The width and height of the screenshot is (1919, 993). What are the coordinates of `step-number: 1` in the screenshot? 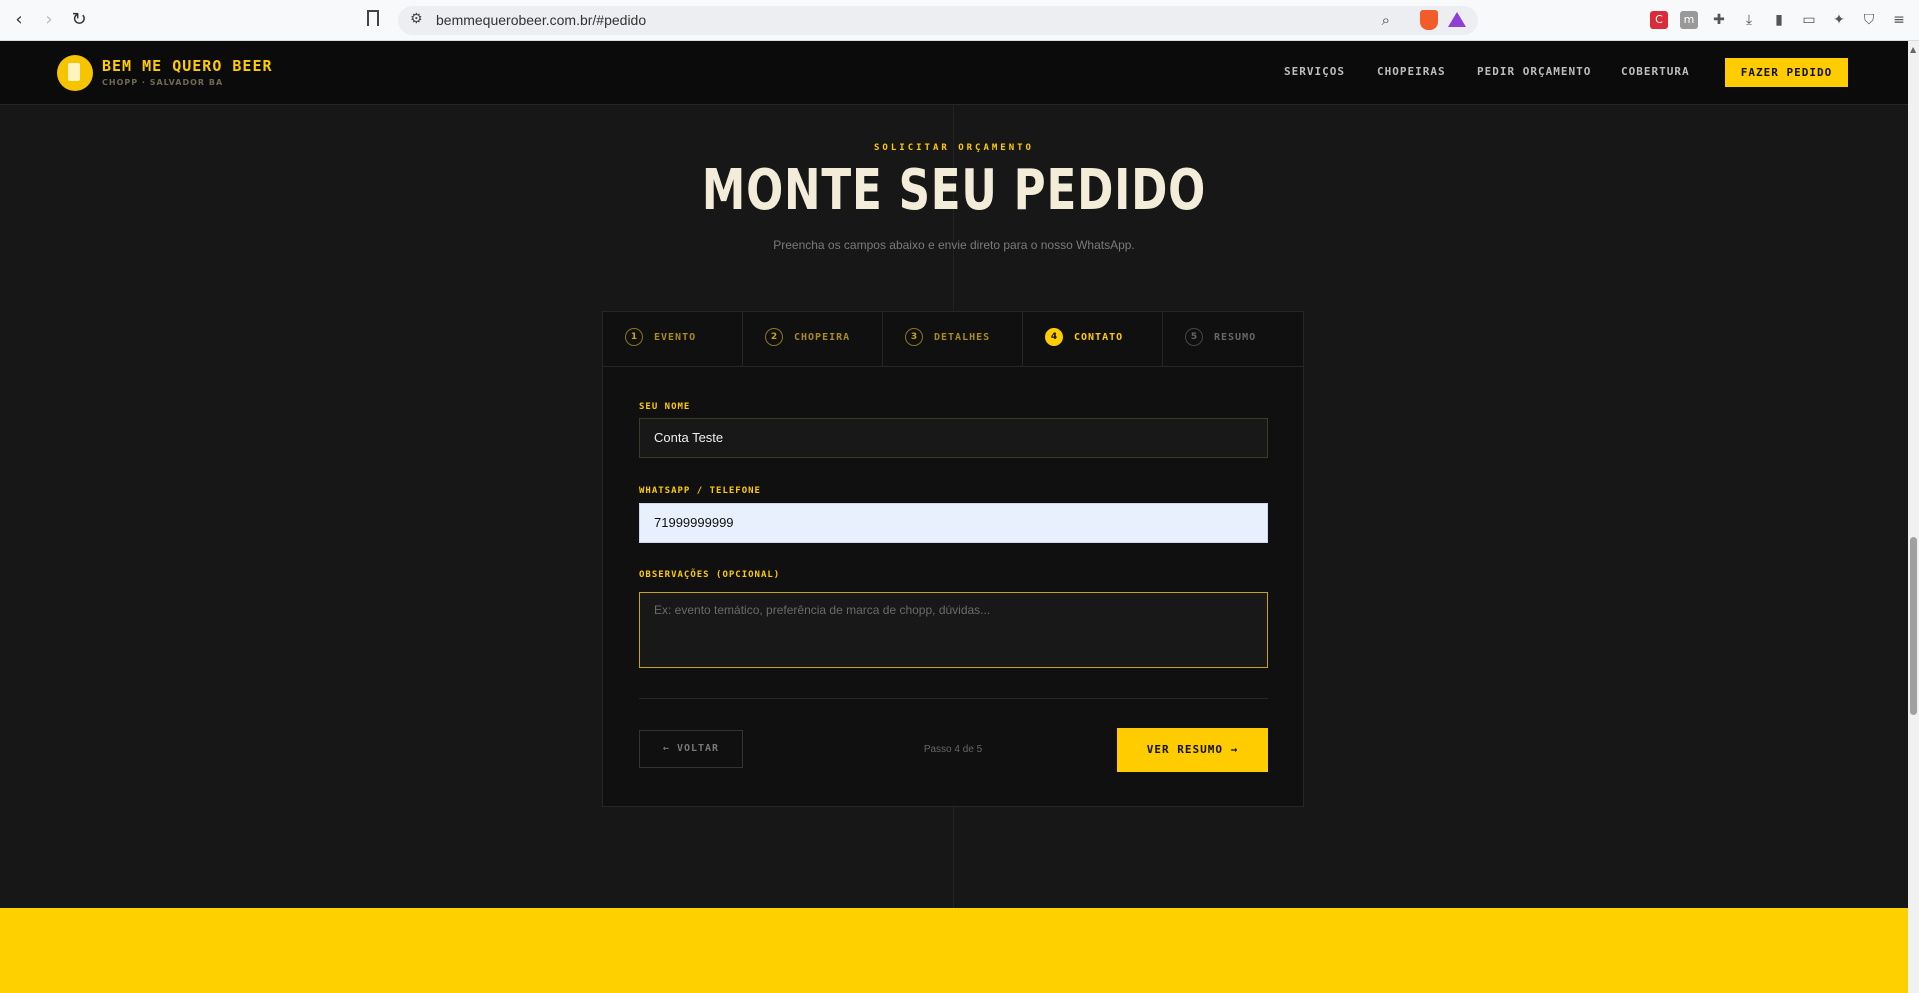 It's located at (634, 337).